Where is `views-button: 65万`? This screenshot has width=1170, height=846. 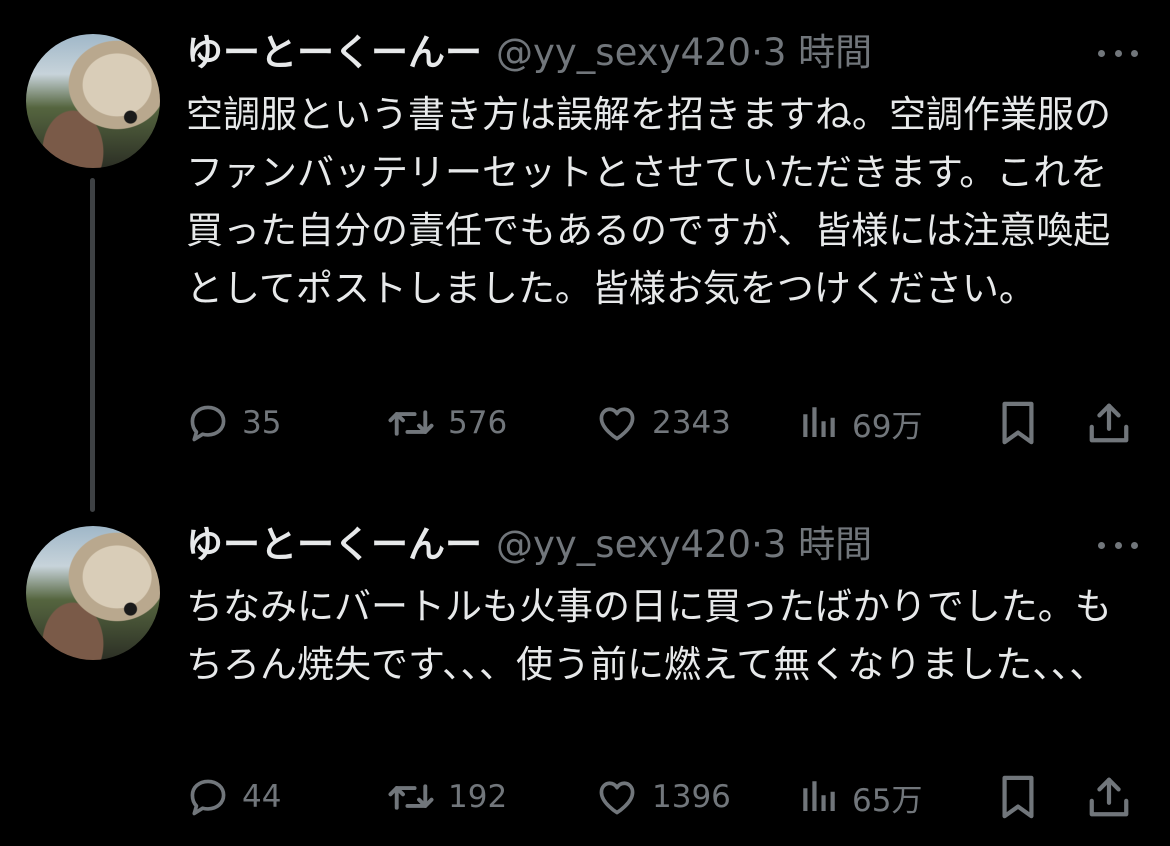
views-button: 65万 is located at coordinates (860, 797).